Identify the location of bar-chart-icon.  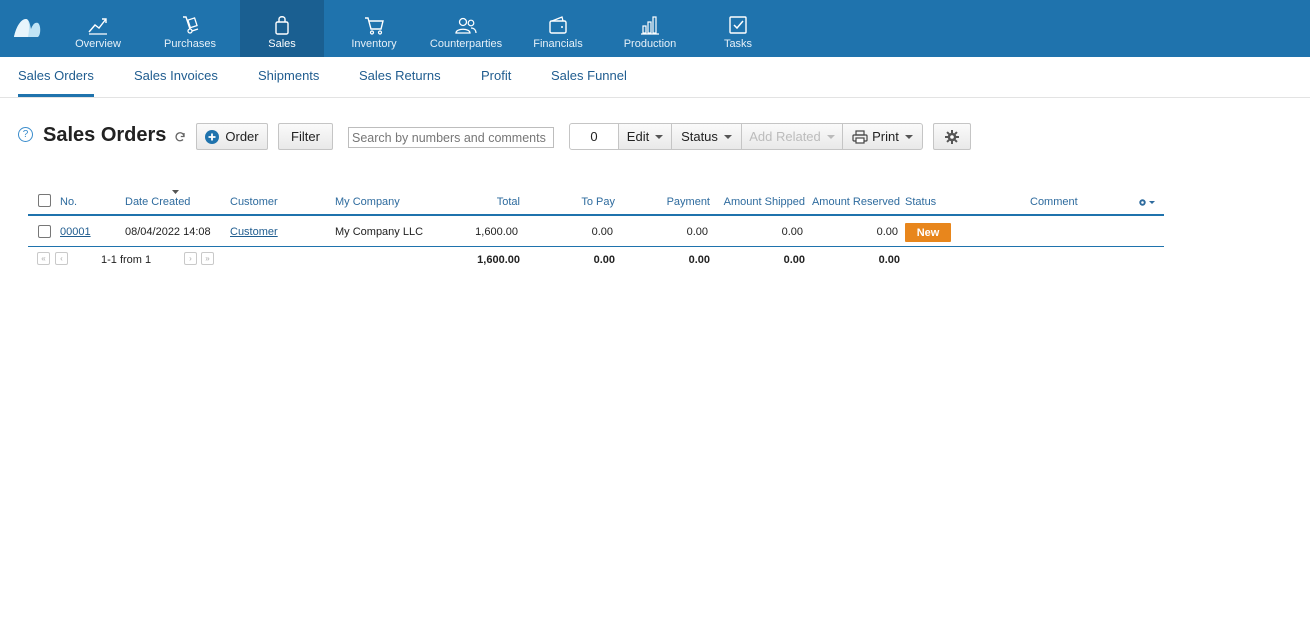
(650, 25).